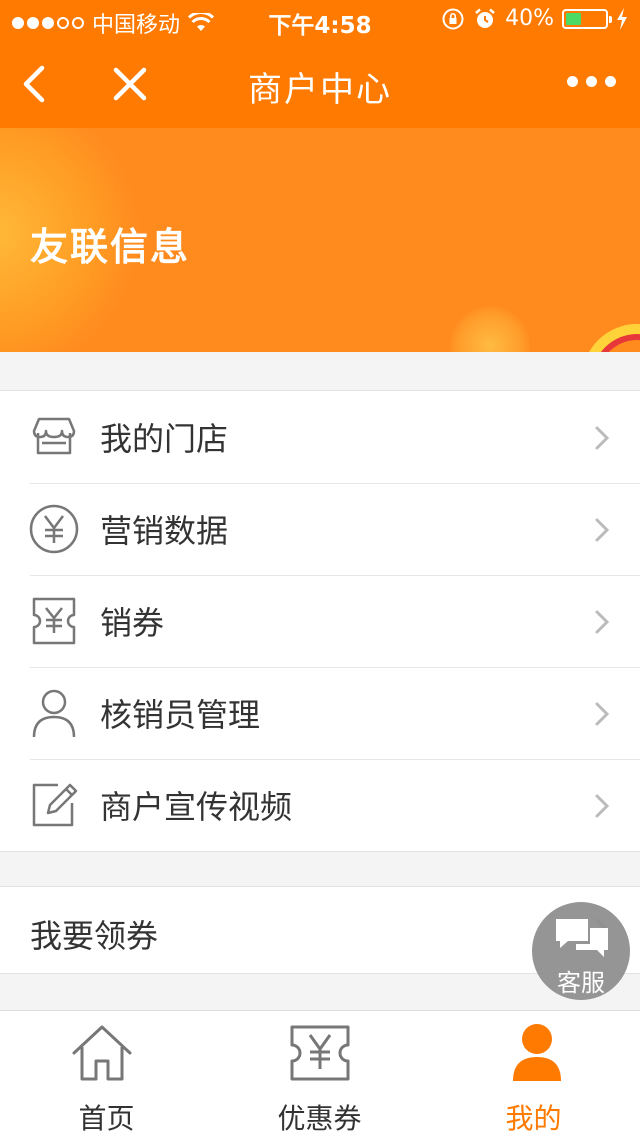  Describe the element at coordinates (572, 81) in the screenshot. I see `more-dots-icon` at that location.